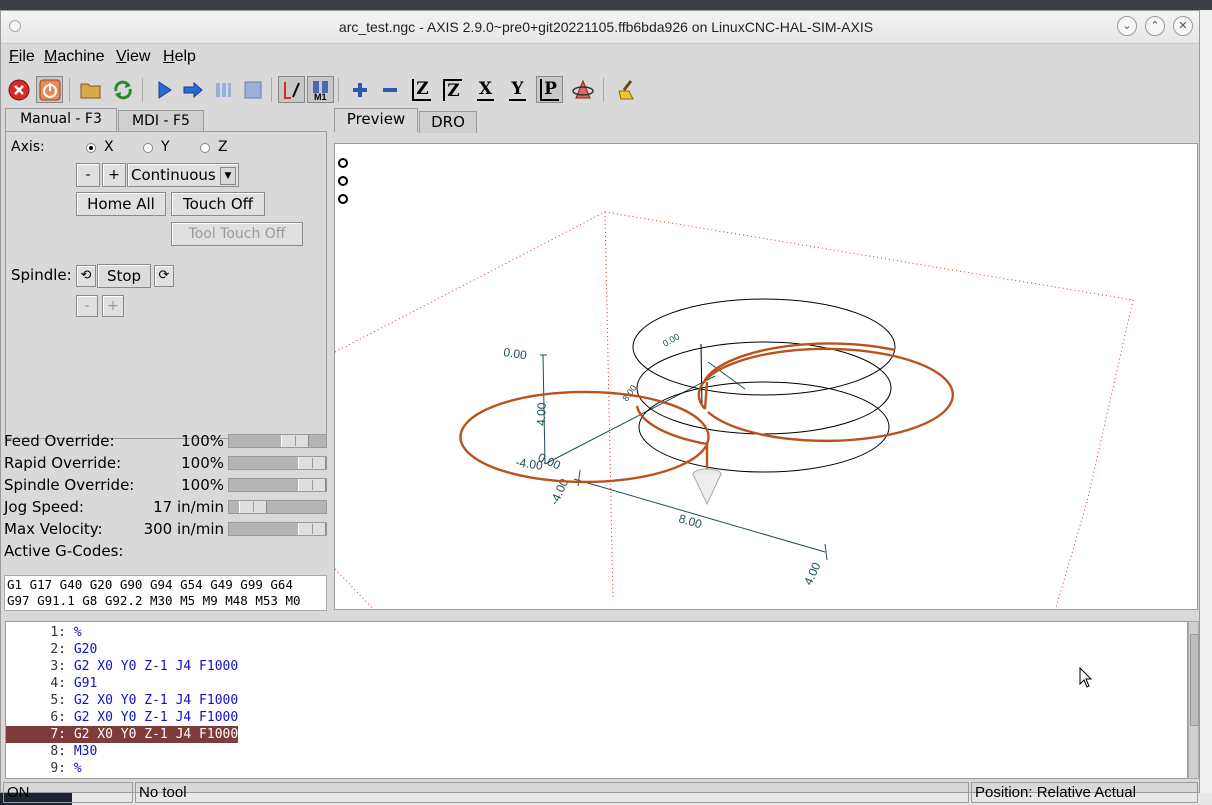  I want to click on axis-x-radio, so click(91, 148).